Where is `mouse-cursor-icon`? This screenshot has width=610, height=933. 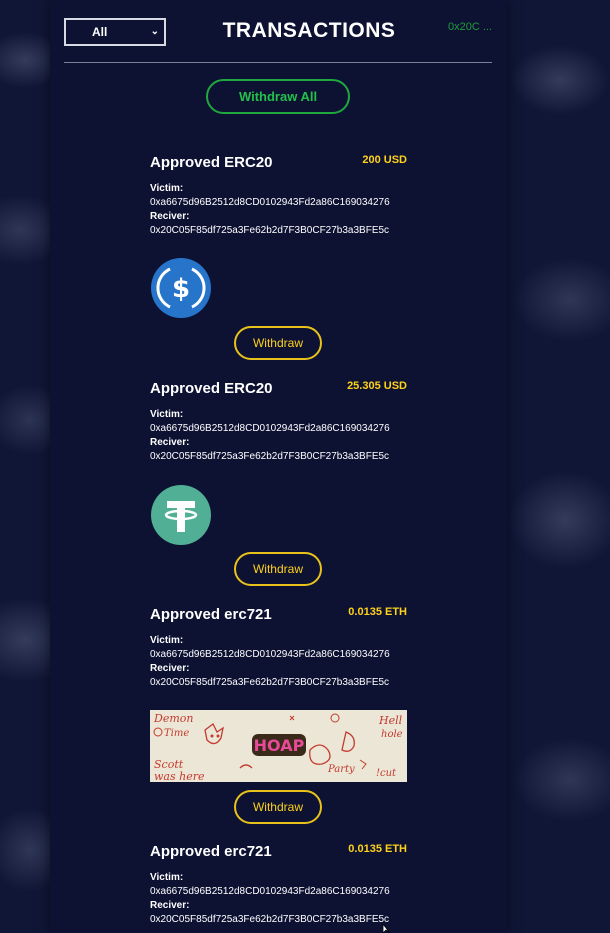 mouse-cursor-icon is located at coordinates (386, 928).